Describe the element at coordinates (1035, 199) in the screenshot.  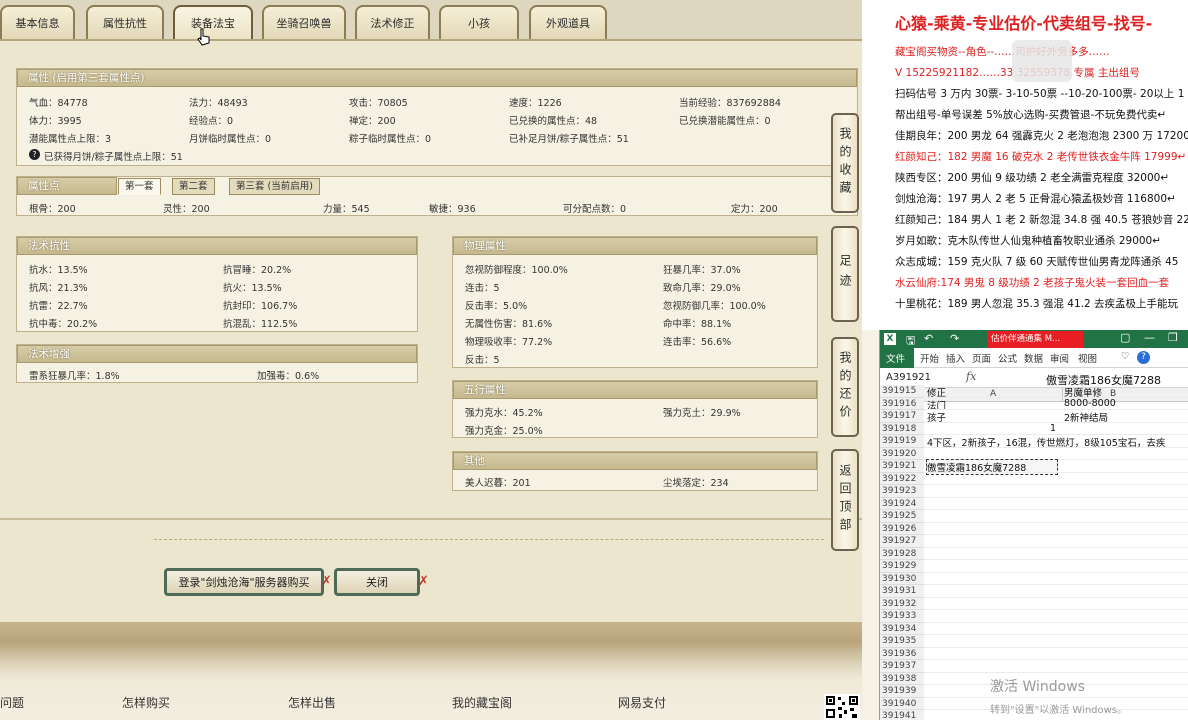
I see `doc-line-8: 剑烛沧海：197 男人 2 老 5 正骨混心猿孟极妙音 116800↵` at that location.